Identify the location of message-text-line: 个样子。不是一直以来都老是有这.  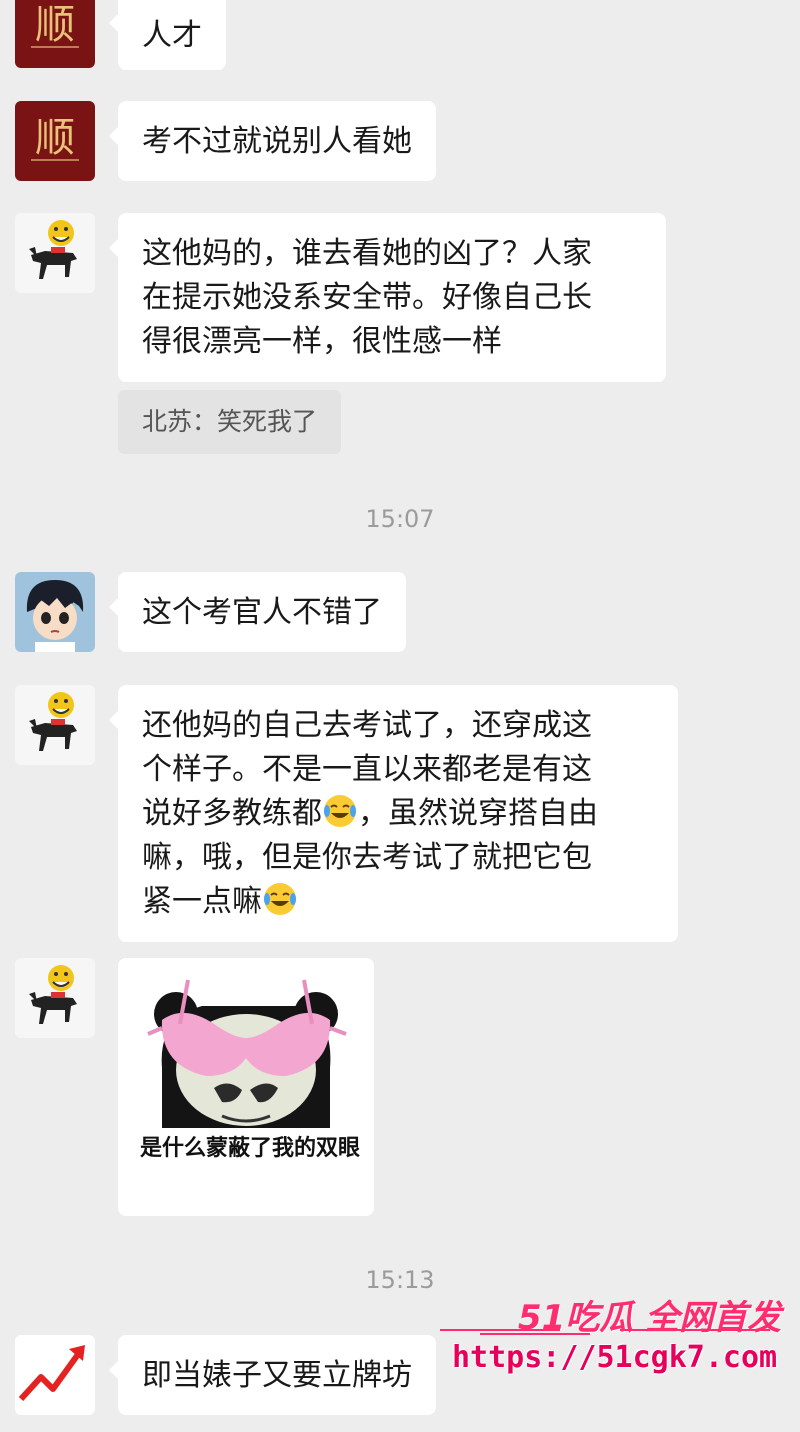
(367, 769).